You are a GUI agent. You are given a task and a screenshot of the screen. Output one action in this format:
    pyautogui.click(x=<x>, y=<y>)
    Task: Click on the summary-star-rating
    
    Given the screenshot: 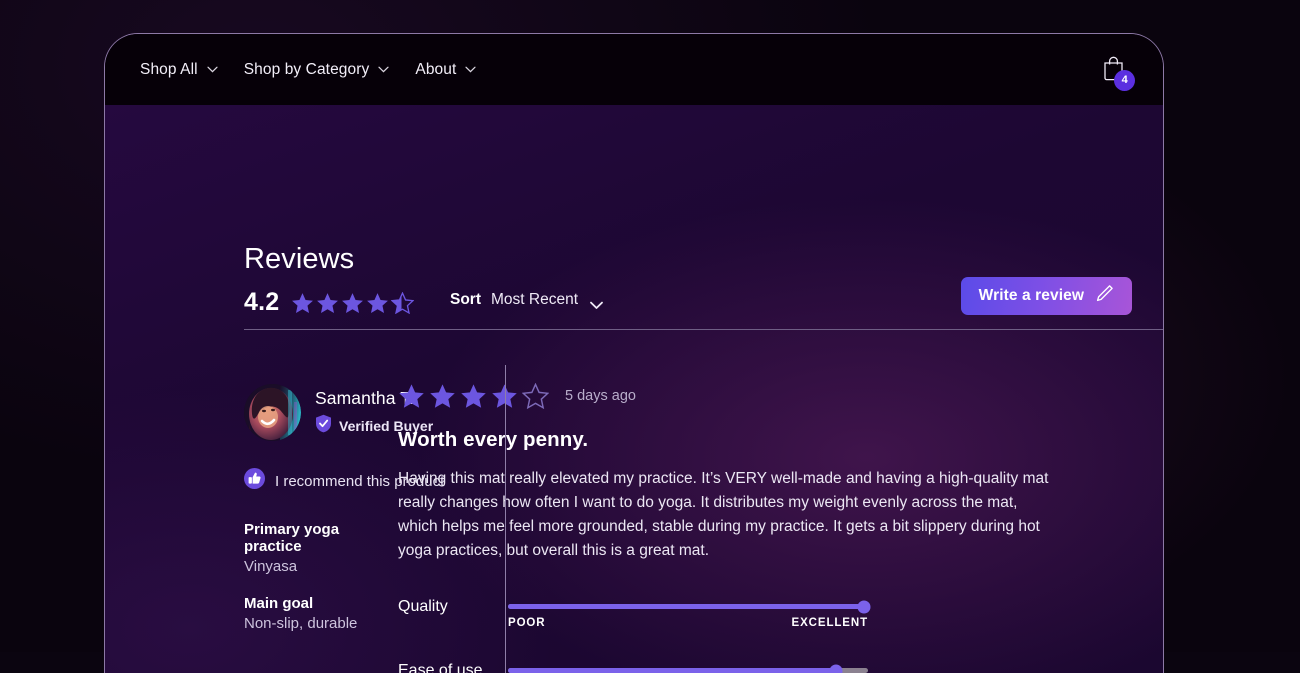 What is the action you would take?
    pyautogui.click(x=353, y=302)
    